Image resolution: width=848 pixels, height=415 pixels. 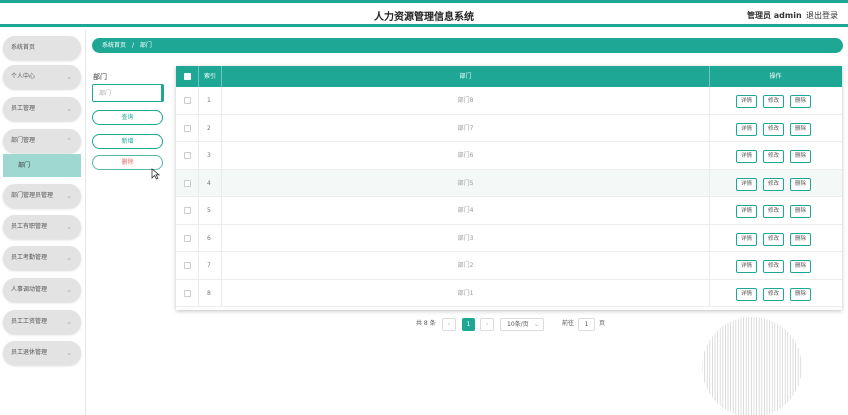 I want to click on row-department: 部门8, so click(x=465, y=100).